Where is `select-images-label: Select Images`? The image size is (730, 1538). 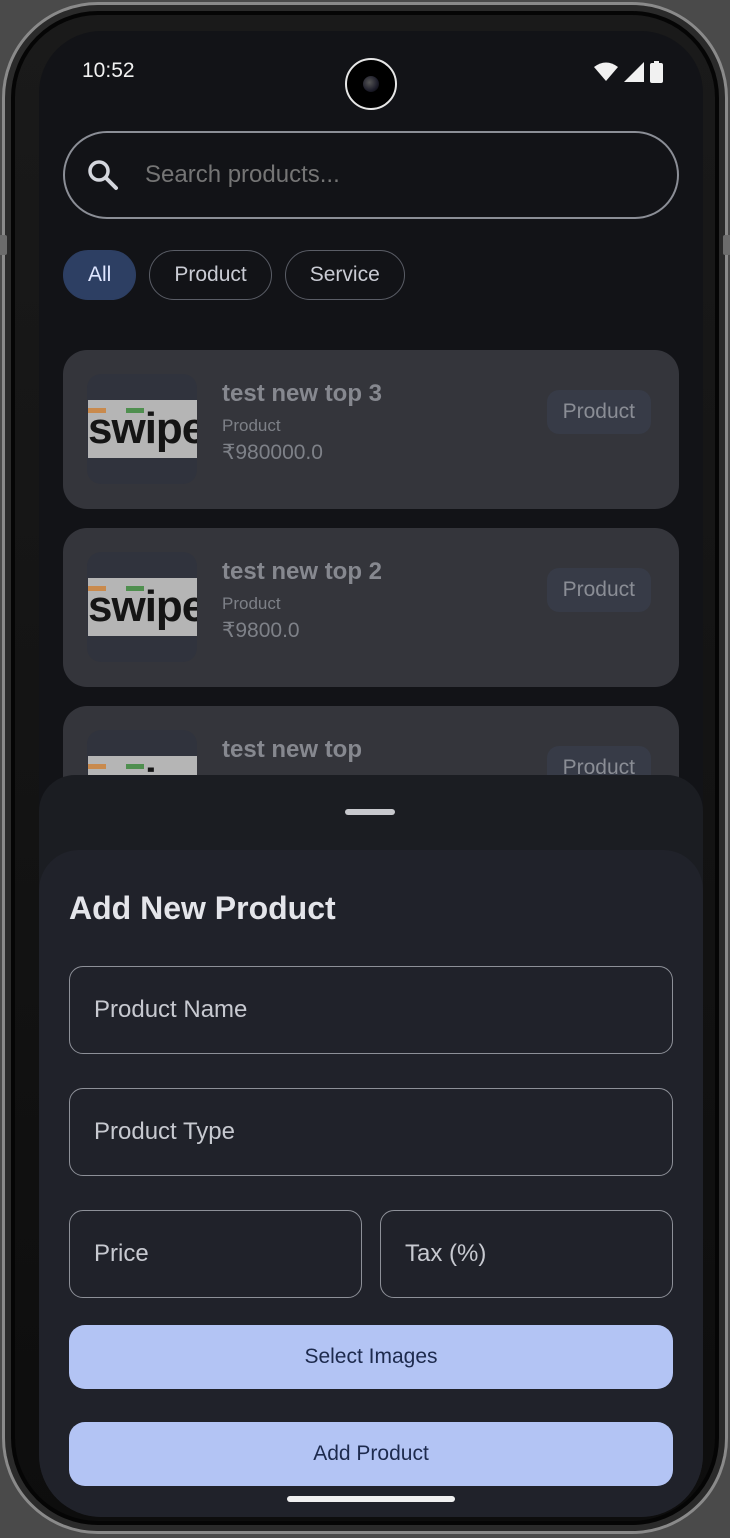 select-images-label: Select Images is located at coordinates (371, 1356).